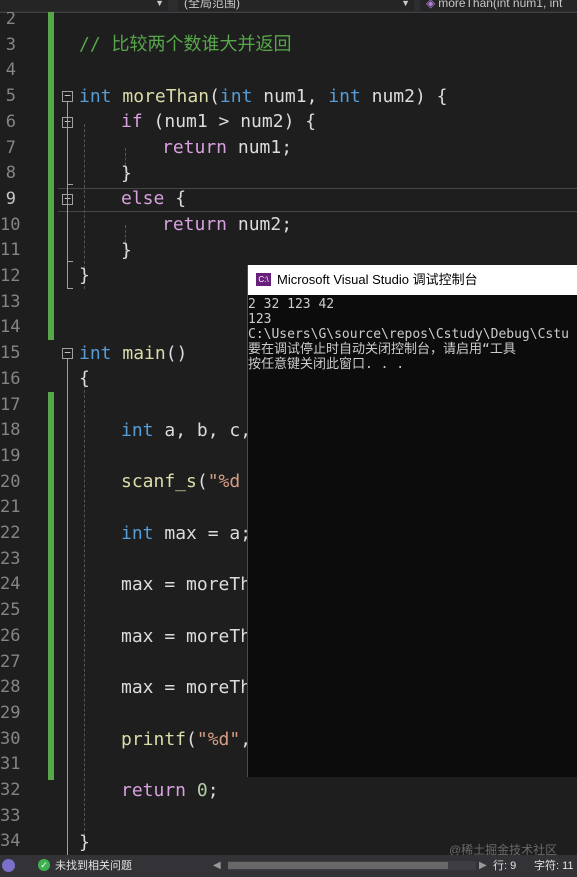 The height and width of the screenshot is (877, 577). I want to click on check-circle-icon: ✓, so click(44, 865).